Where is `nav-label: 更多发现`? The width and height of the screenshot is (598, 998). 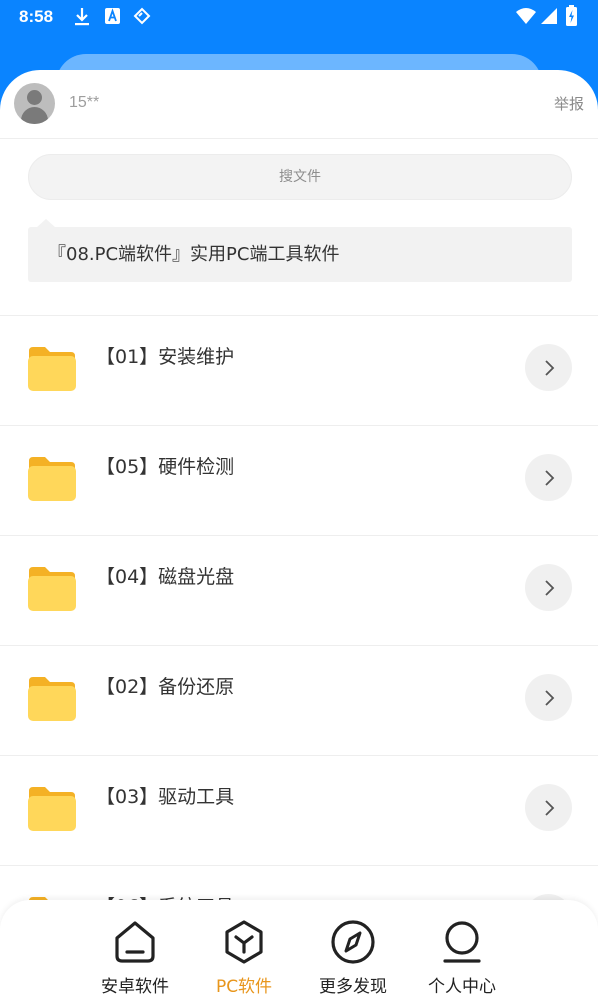
nav-label: 更多发现 is located at coordinates (353, 987).